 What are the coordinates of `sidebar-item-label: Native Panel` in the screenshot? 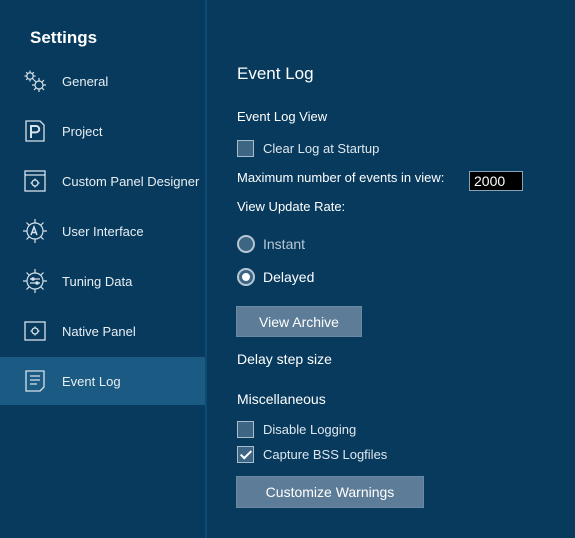 It's located at (99, 331).